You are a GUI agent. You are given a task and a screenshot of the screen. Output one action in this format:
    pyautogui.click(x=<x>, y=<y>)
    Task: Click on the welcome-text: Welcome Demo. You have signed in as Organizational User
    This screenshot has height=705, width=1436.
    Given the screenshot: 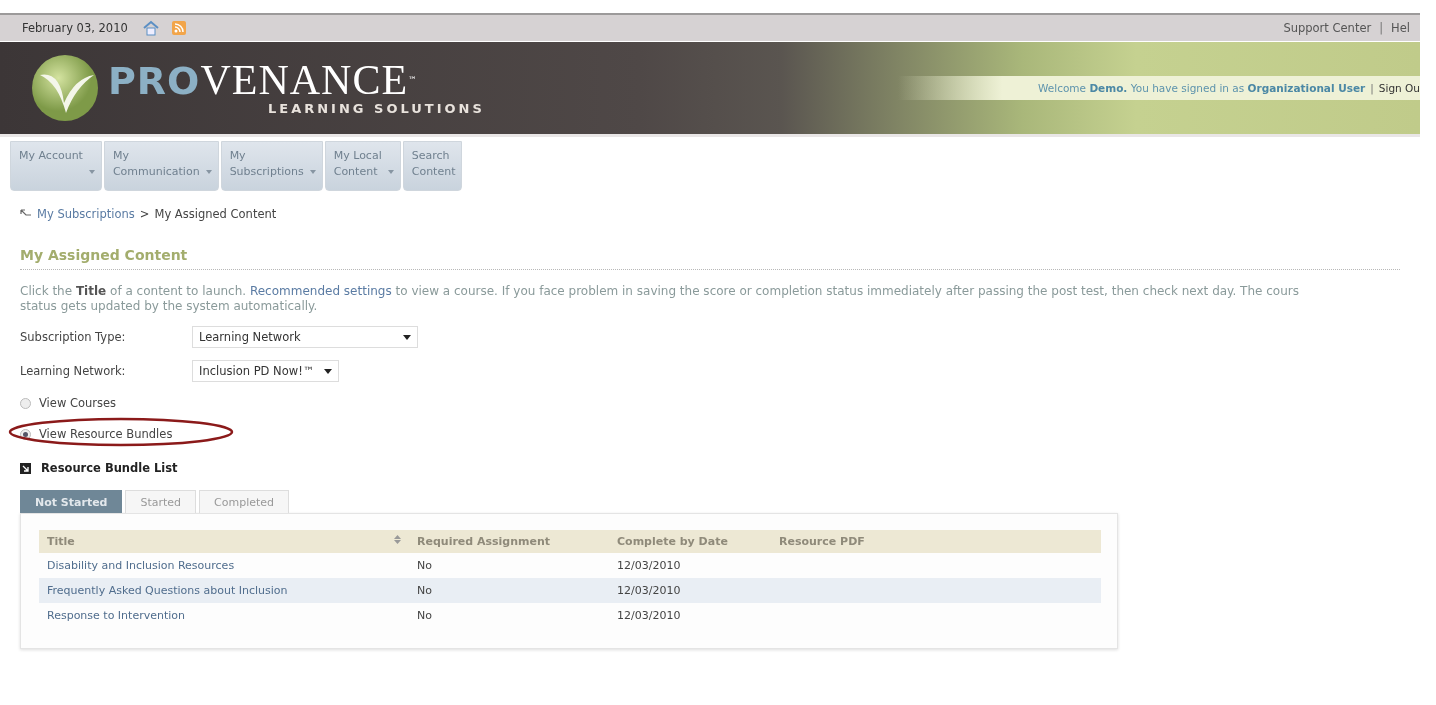 What is the action you would take?
    pyautogui.click(x=1202, y=88)
    